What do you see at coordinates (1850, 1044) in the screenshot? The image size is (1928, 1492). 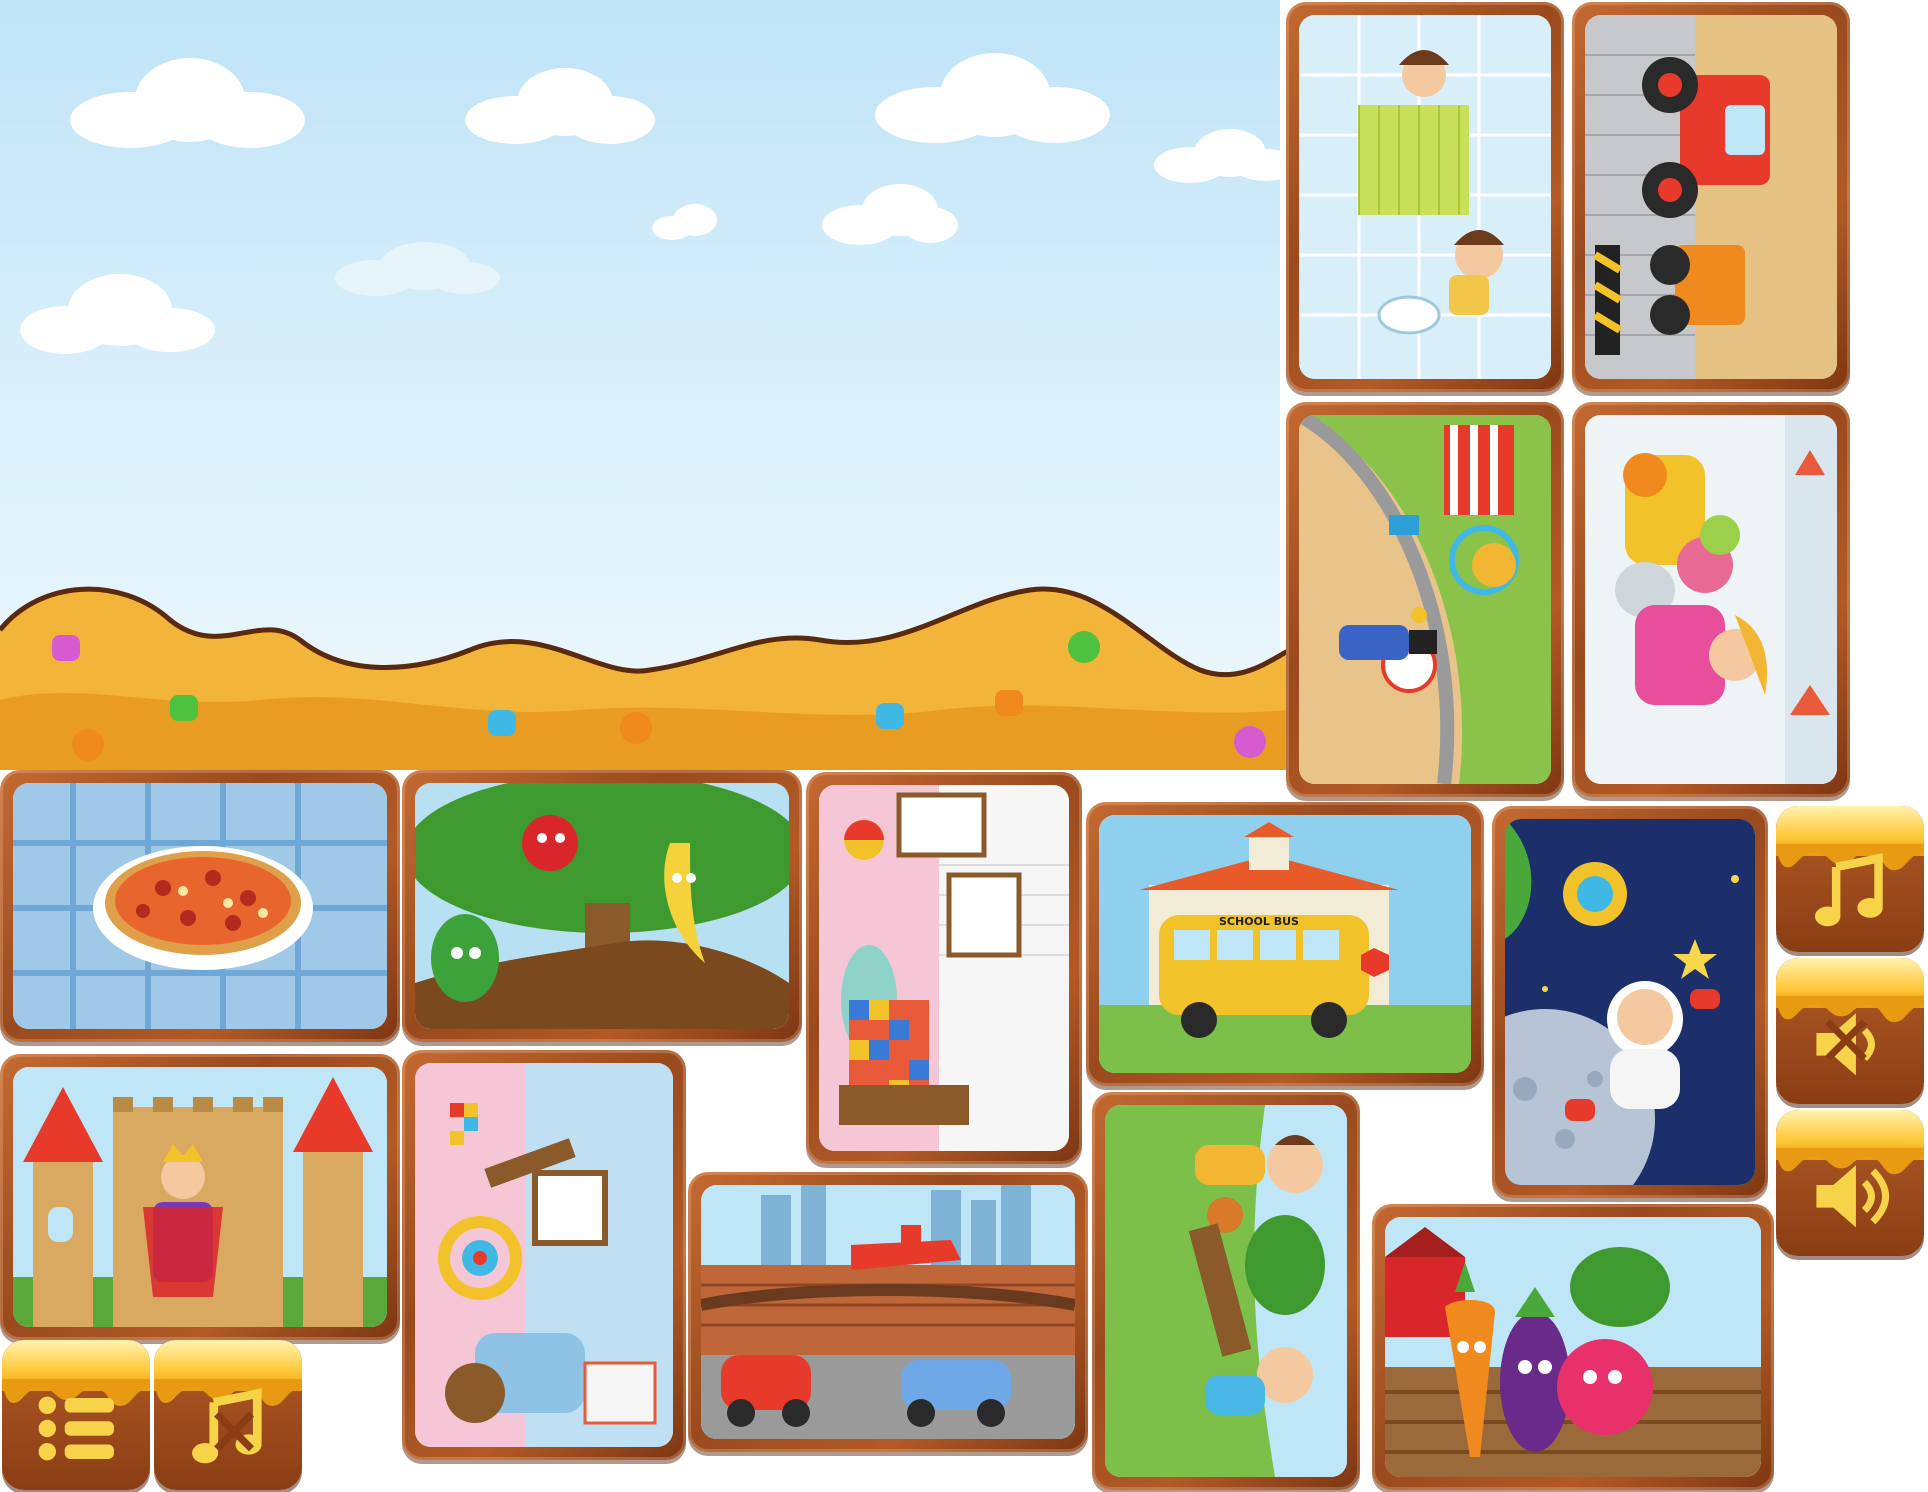 I see `speaker-mute-icon` at bounding box center [1850, 1044].